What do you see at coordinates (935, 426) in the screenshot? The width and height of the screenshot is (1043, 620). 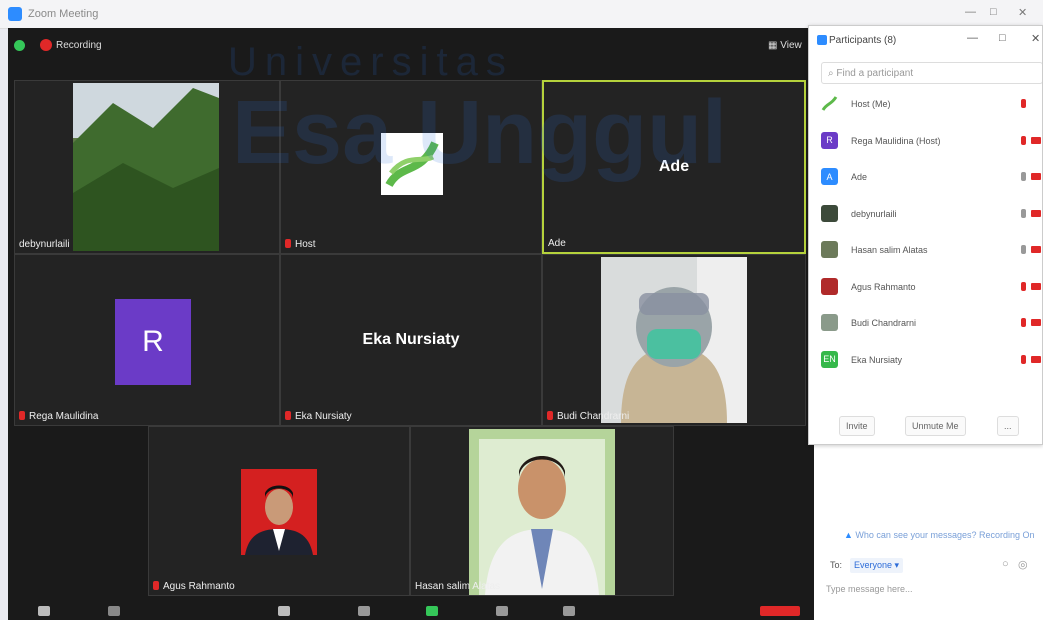 I see `unmute-me-button: Unmute Me` at bounding box center [935, 426].